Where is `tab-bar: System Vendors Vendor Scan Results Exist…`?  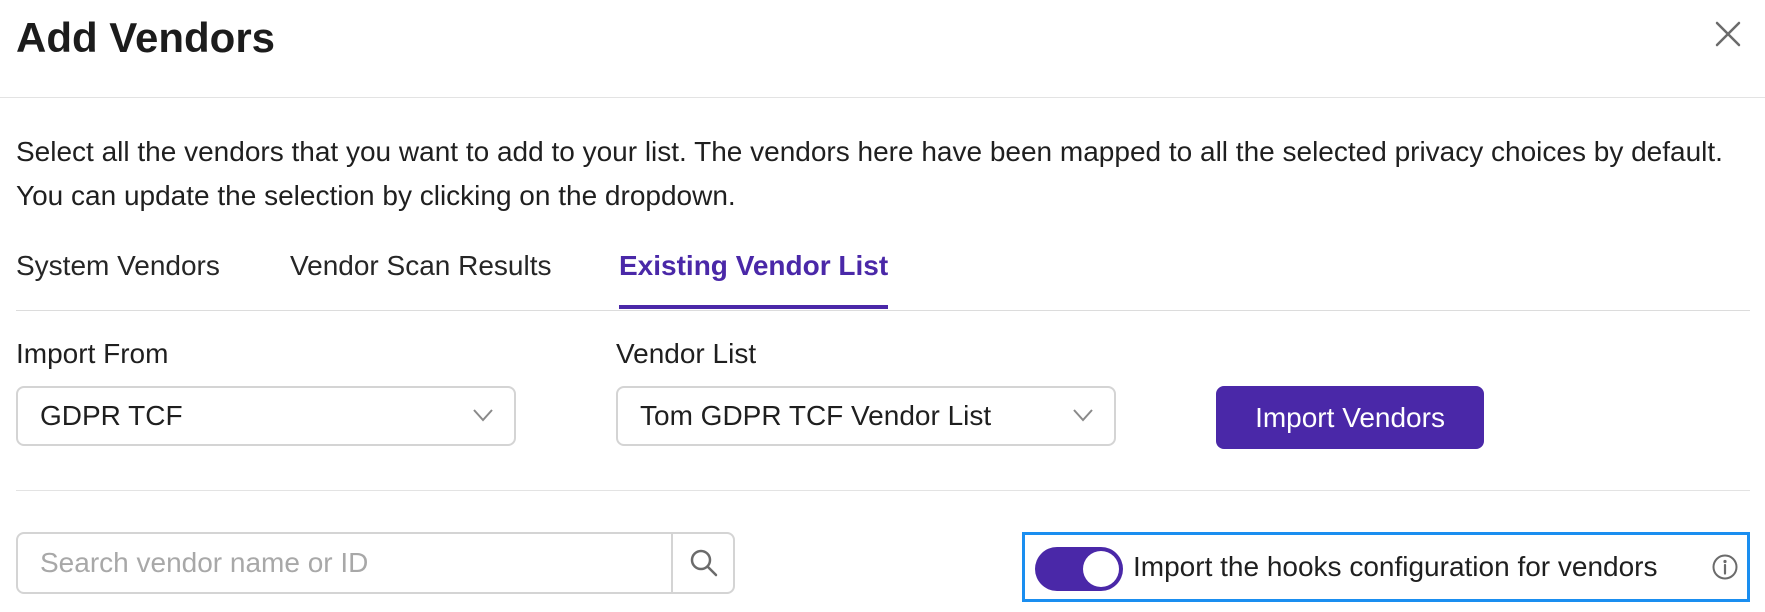 tab-bar: System Vendors Vendor Scan Results Exist… is located at coordinates (883, 275).